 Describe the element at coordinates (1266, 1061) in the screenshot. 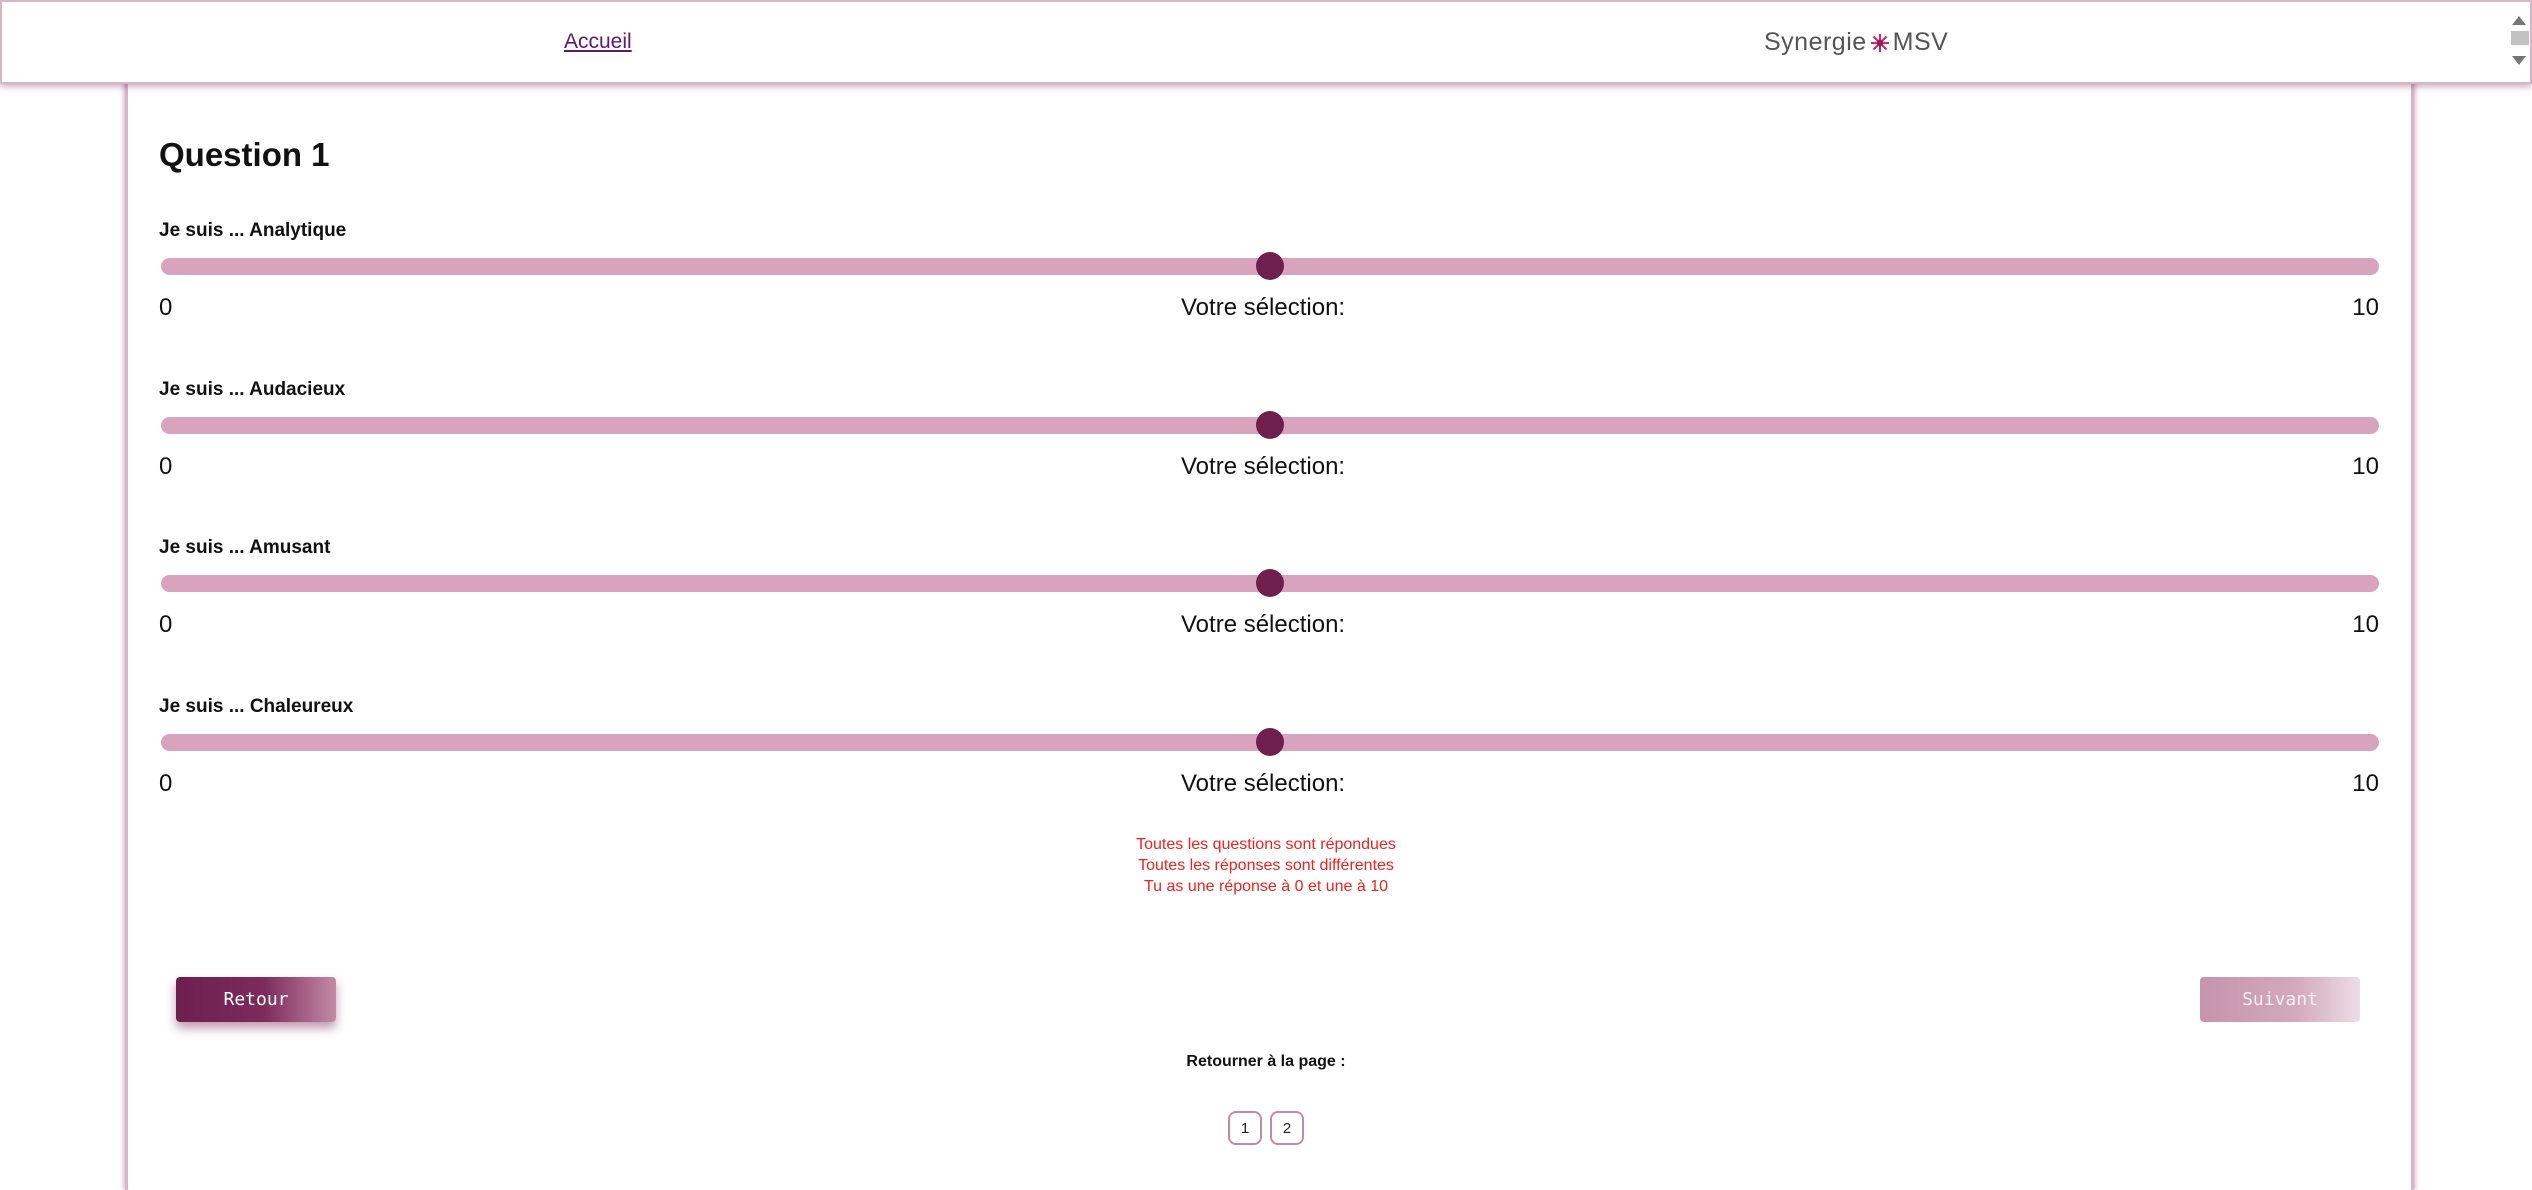

I see `return-to-page-label: Retourner à la page :` at that location.